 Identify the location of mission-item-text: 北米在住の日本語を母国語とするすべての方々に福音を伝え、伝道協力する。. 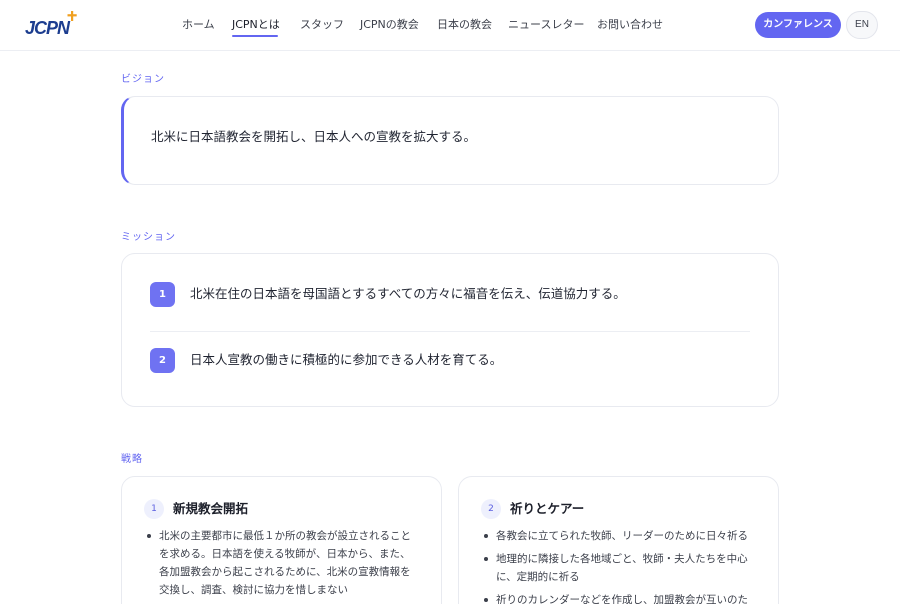
(408, 293).